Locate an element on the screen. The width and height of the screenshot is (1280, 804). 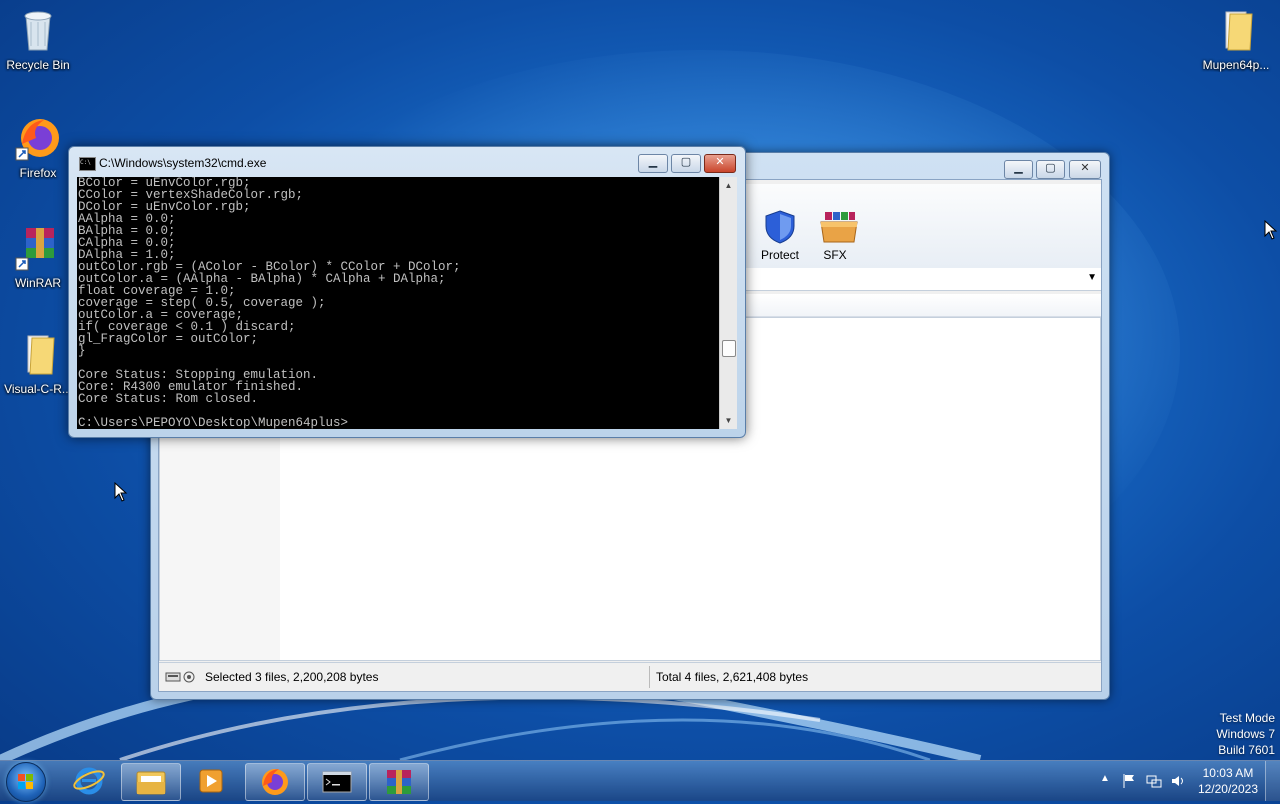
status-selected: Selected 3 files, 2,200,208 bytes is located at coordinates (292, 677).